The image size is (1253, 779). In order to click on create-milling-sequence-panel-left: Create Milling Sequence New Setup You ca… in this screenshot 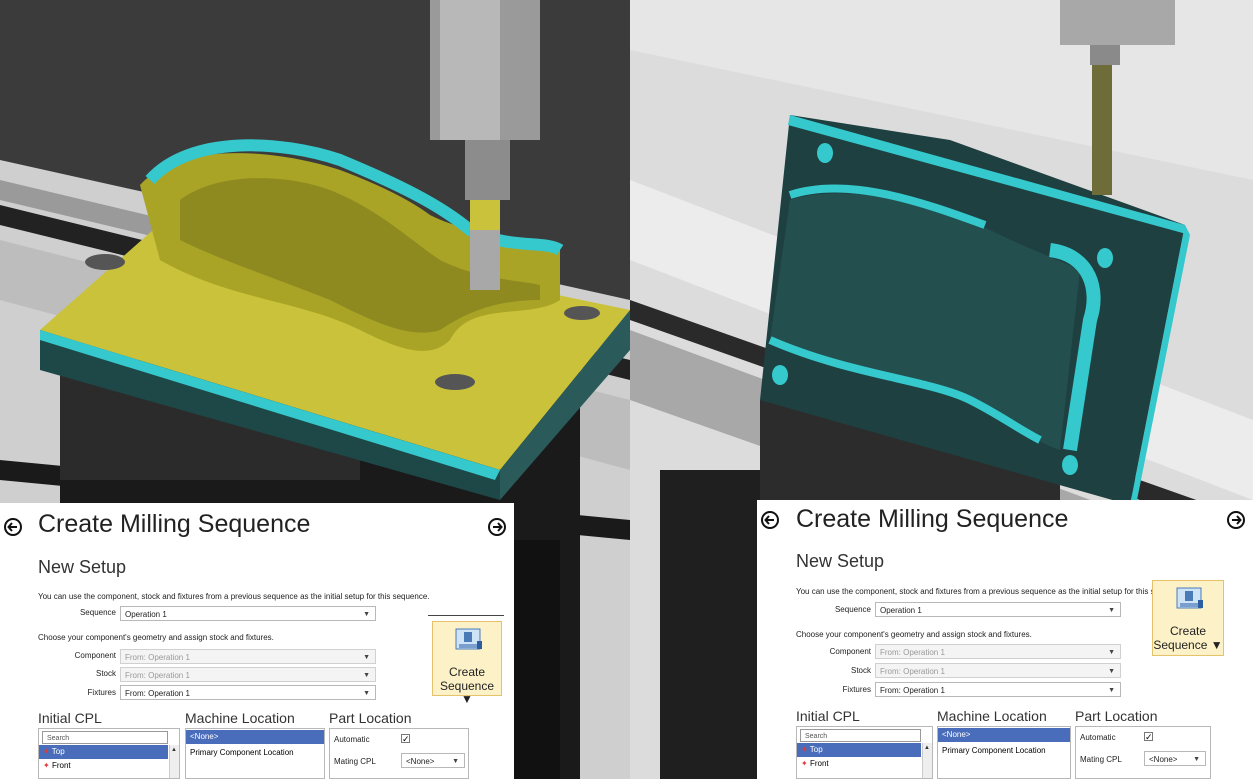, I will do `click(257, 641)`.